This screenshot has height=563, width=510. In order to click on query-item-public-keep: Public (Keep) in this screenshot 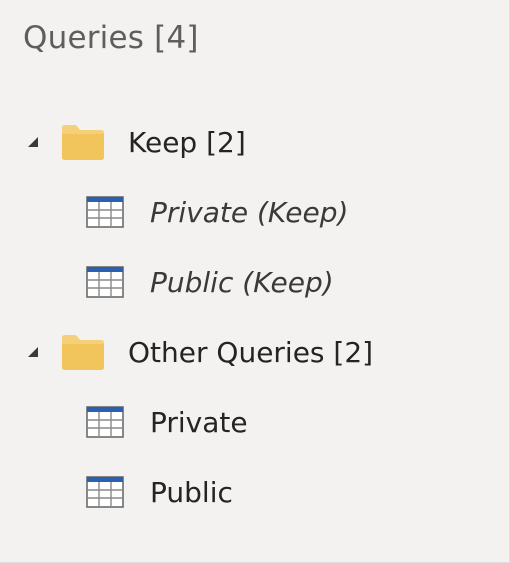, I will do `click(208, 282)`.